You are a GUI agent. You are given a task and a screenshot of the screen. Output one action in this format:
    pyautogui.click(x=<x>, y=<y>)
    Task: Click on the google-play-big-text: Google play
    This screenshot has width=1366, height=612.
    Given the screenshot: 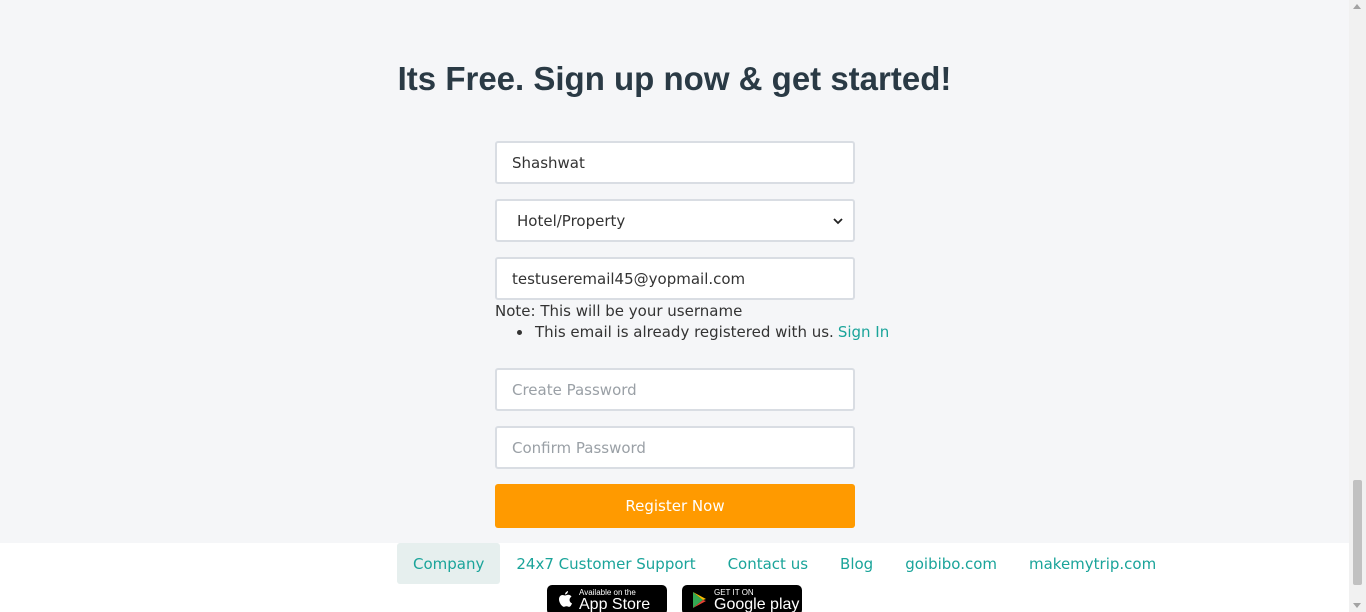 What is the action you would take?
    pyautogui.click(x=757, y=603)
    